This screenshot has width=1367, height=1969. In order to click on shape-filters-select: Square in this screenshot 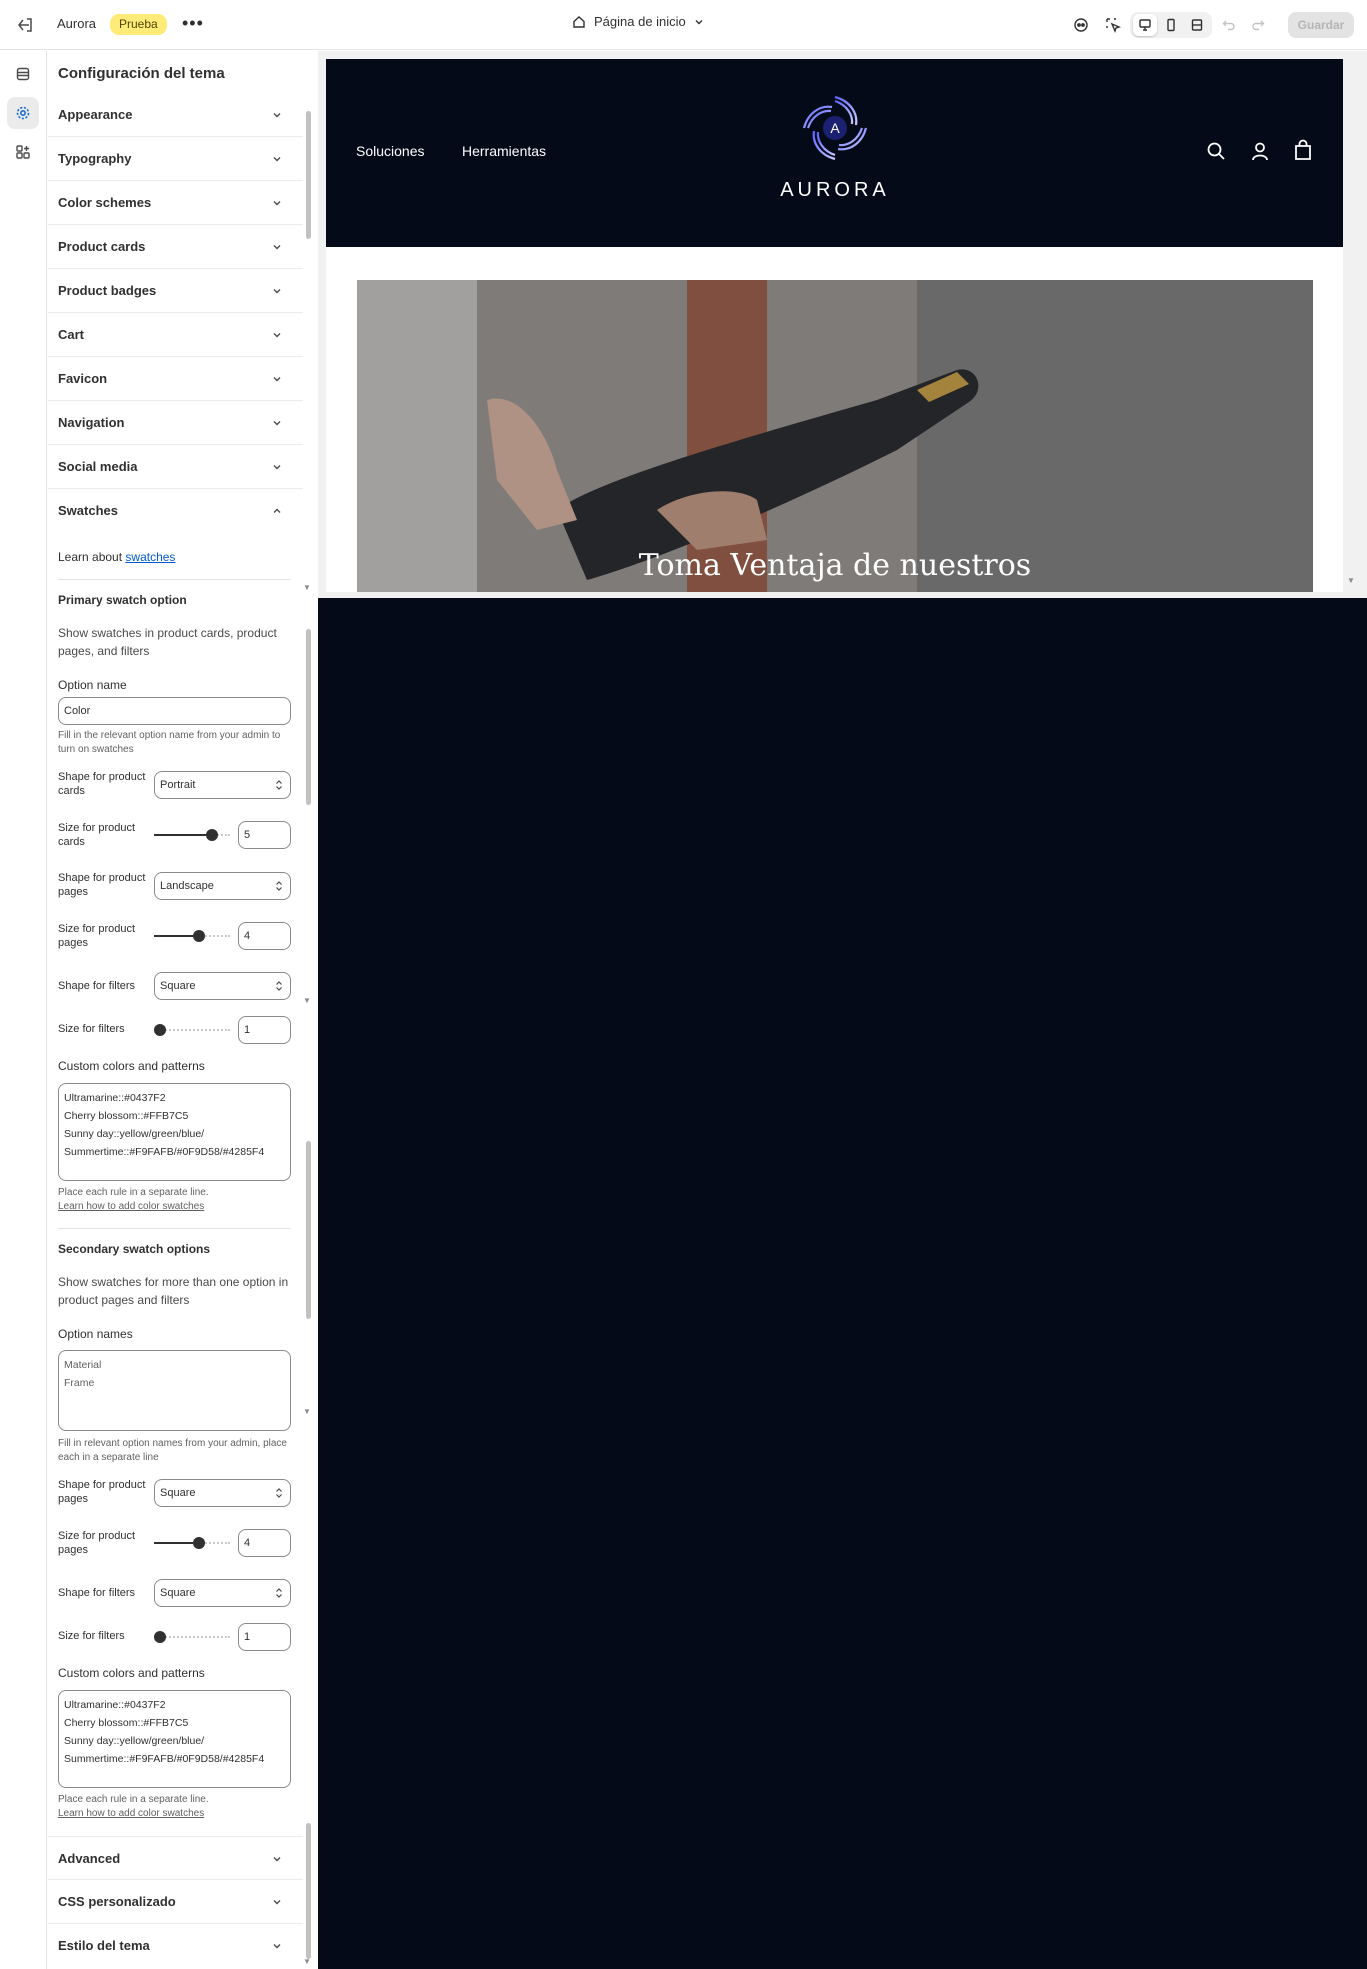, I will do `click(222, 986)`.